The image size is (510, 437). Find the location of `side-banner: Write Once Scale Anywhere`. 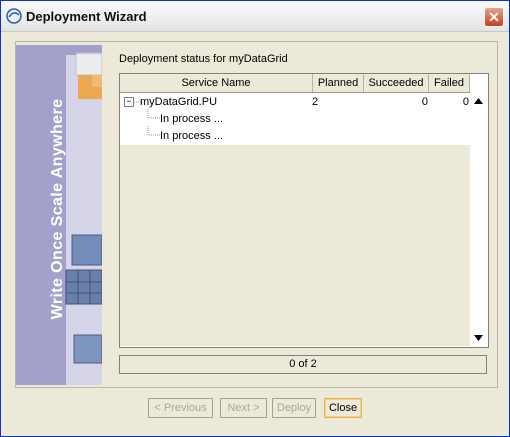

side-banner: Write Once Scale Anywhere is located at coordinates (59, 215).